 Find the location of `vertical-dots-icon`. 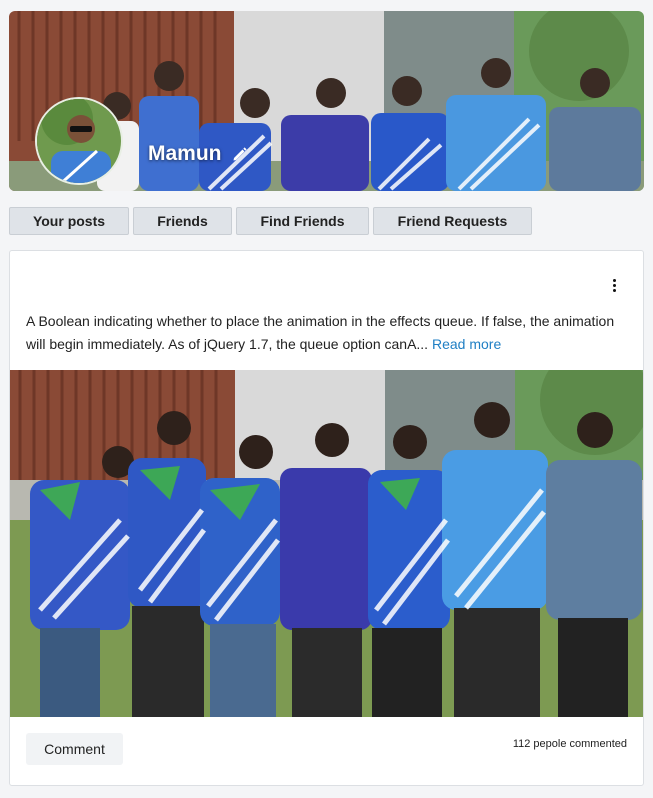

vertical-dots-icon is located at coordinates (614, 286).